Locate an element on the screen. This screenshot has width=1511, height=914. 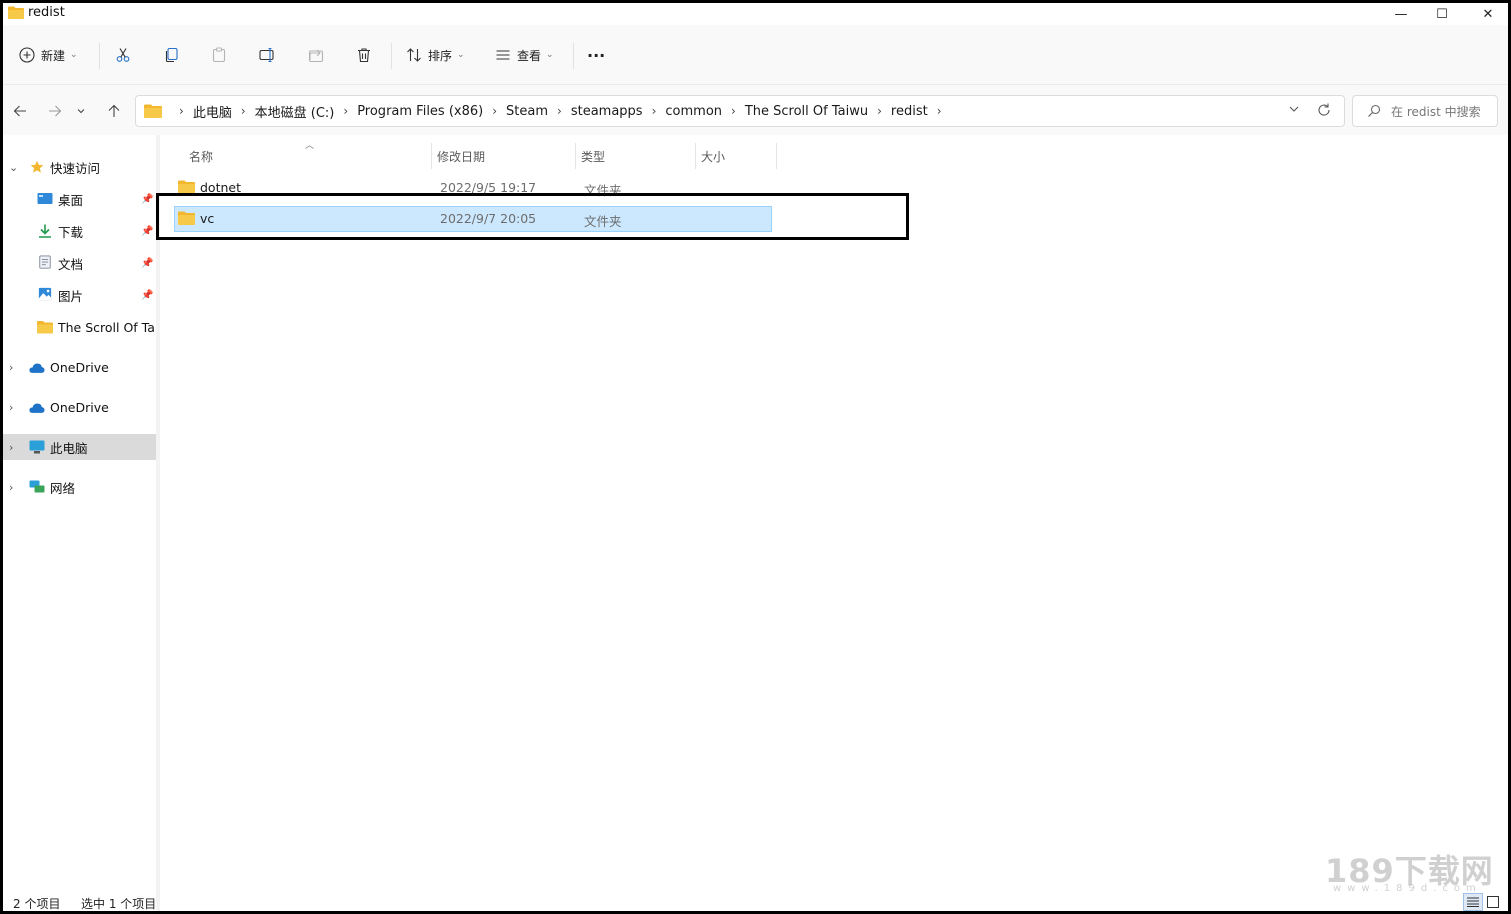
minimize-button: — is located at coordinates (1401, 14).